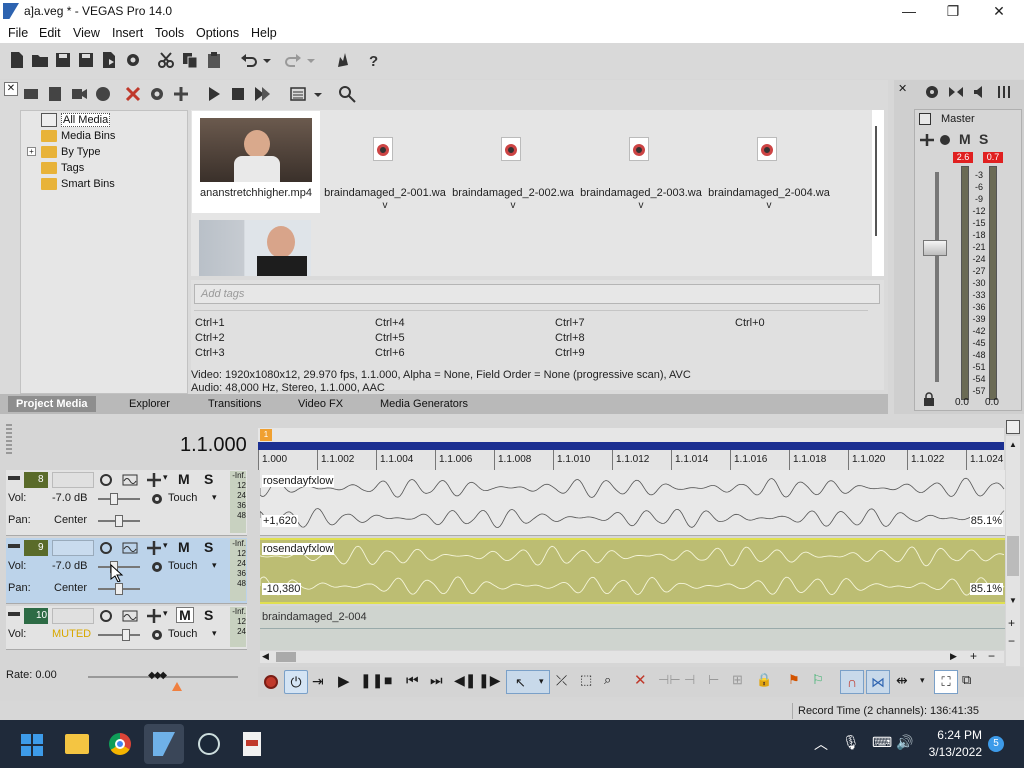  I want to click on master-fader-handle, so click(935, 248).